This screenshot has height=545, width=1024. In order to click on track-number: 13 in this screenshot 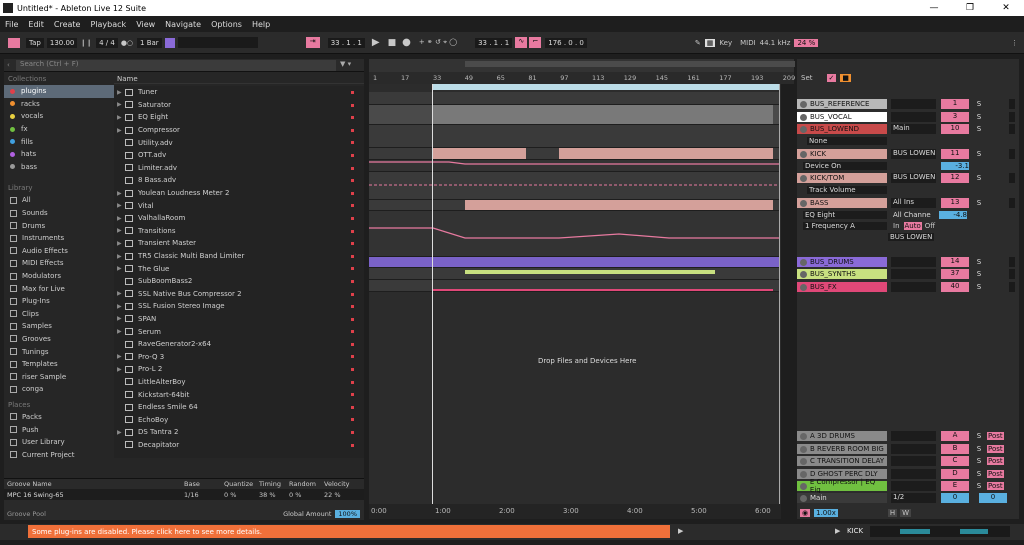, I will do `click(955, 203)`.